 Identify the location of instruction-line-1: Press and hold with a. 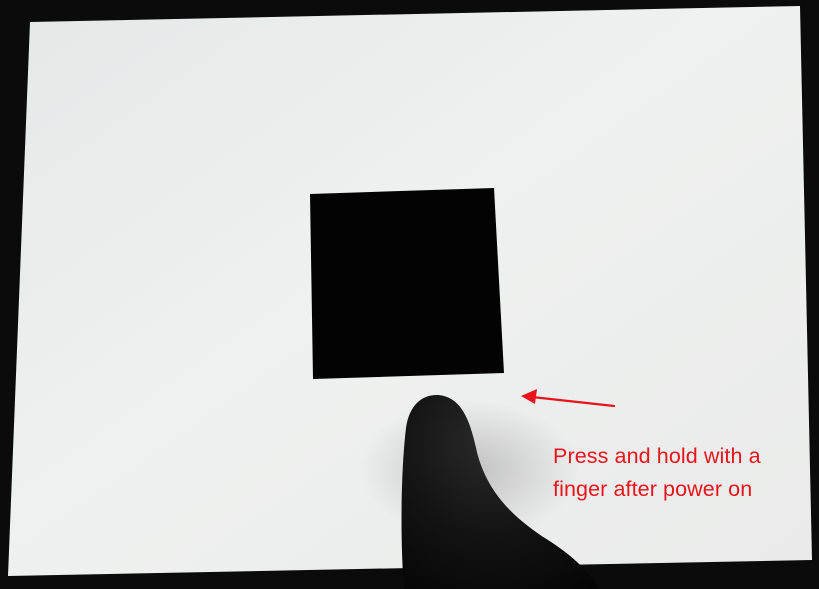
(657, 456).